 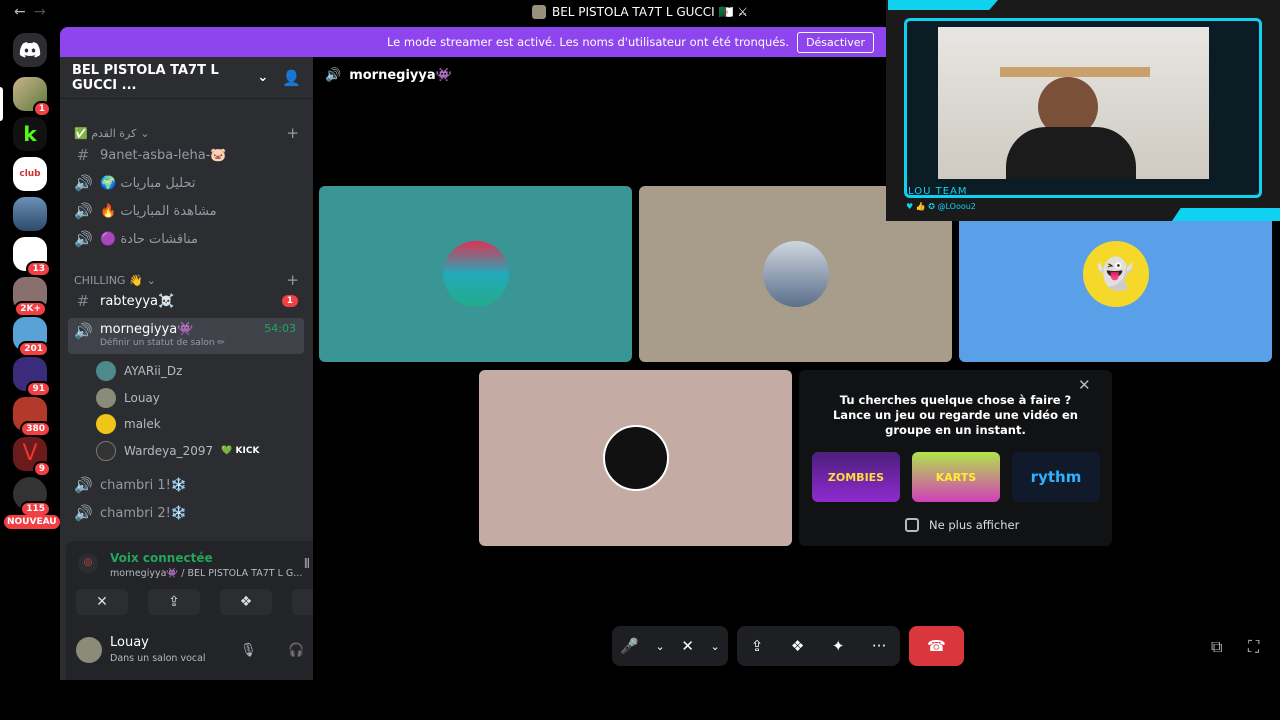 What do you see at coordinates (1, 104) in the screenshot?
I see `active-server-pill` at bounding box center [1, 104].